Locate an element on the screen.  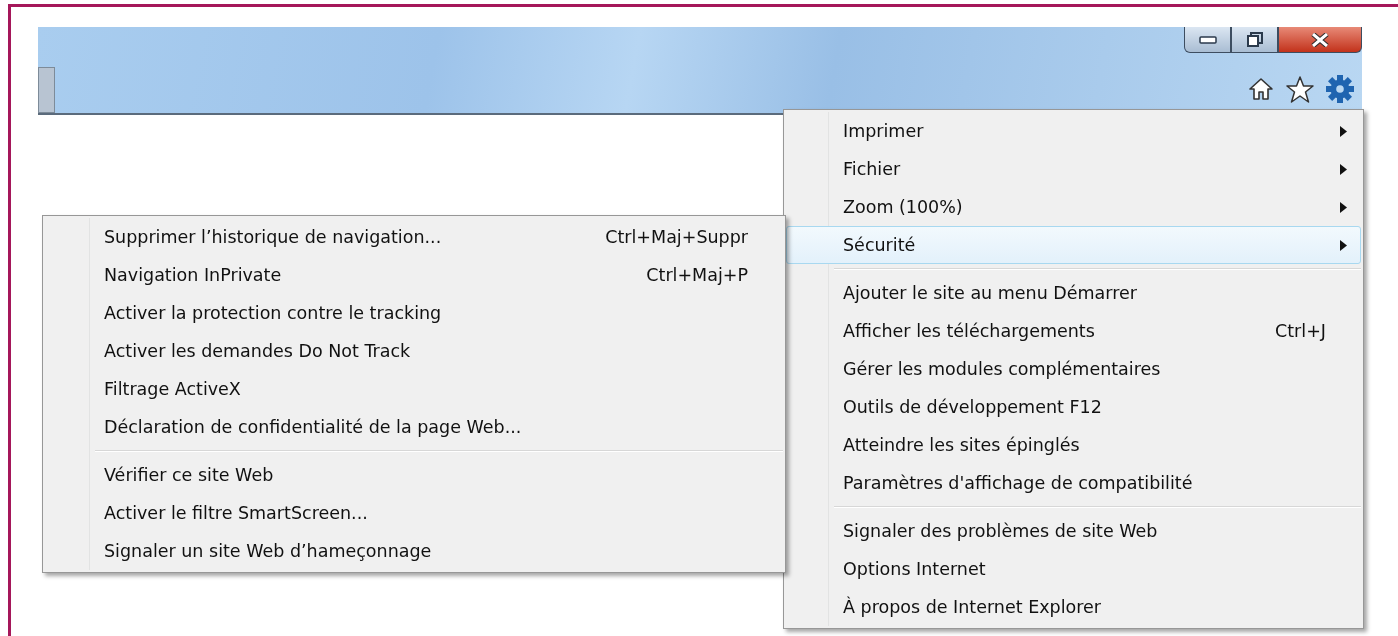
menu-item: Signaler un site Web d’hameçonnage is located at coordinates (414, 551).